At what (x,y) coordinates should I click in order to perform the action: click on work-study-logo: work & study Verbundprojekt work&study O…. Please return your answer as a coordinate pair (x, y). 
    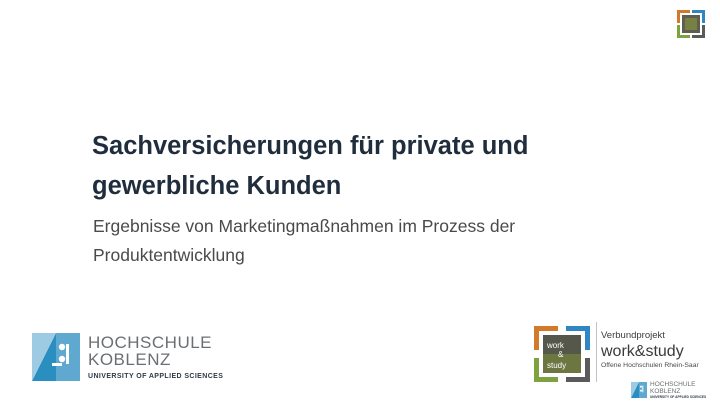
    Looking at the image, I should click on (624, 362).